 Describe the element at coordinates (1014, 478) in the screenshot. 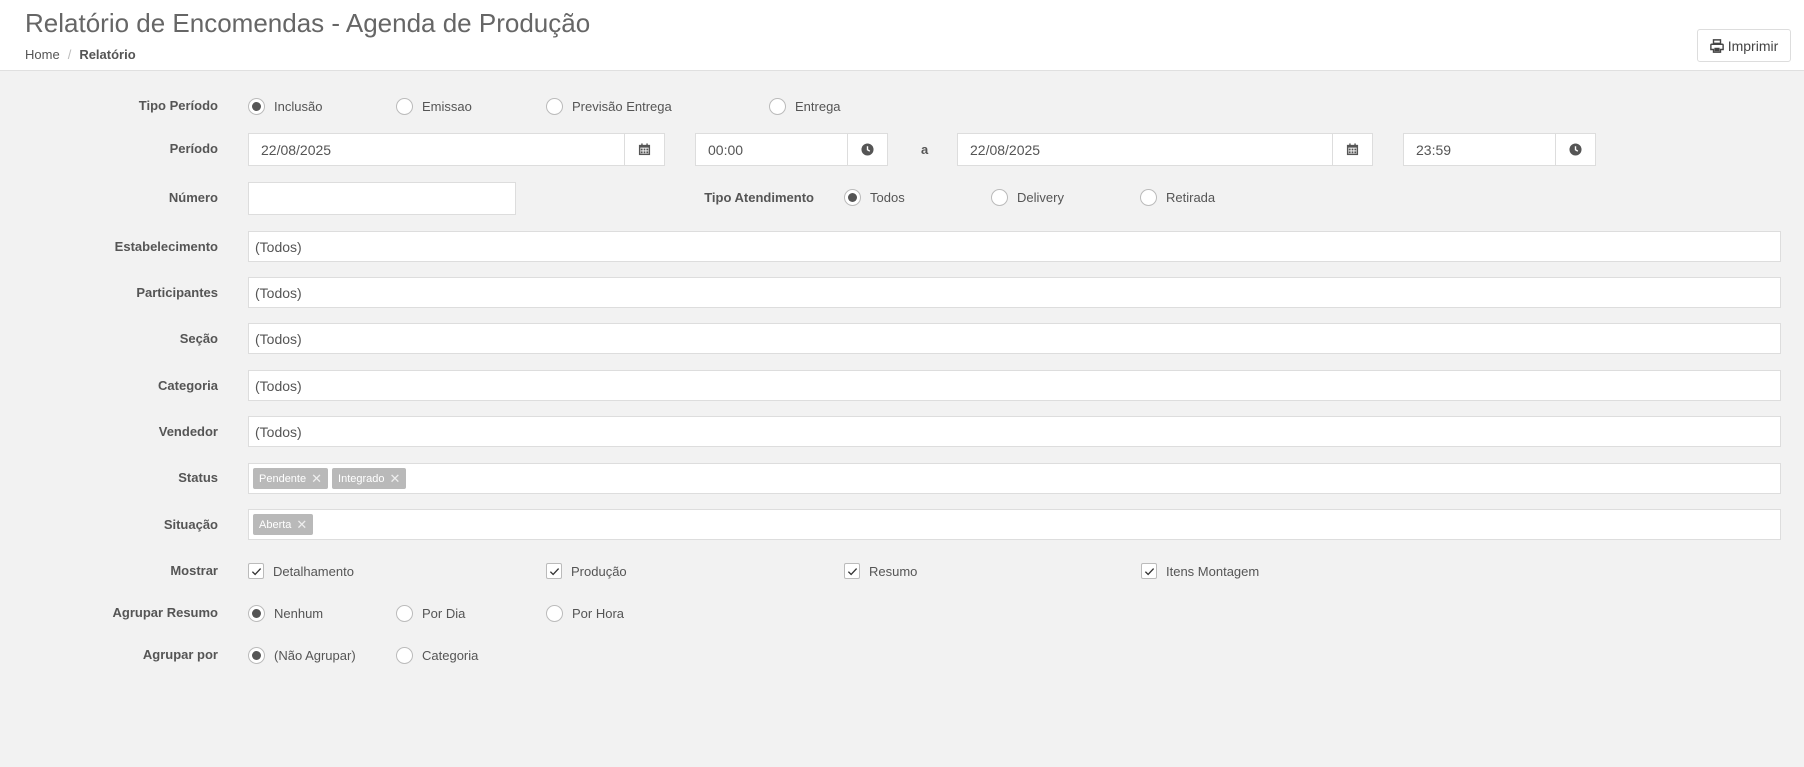

I see `status-multiselect: Pendente ✕ Integrado ✕` at that location.